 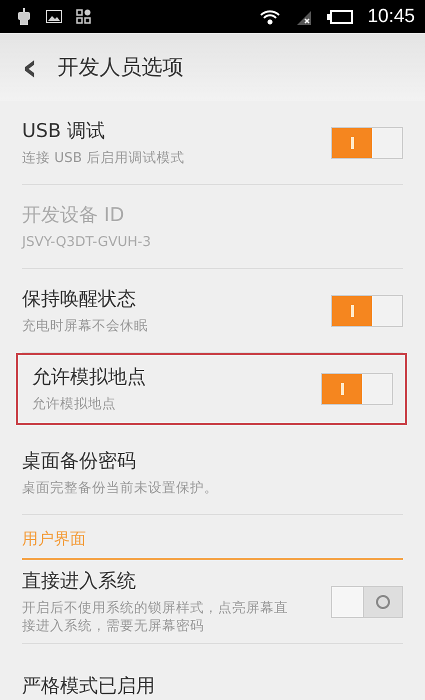 I want to click on setting-title: USB 调试, so click(x=64, y=131).